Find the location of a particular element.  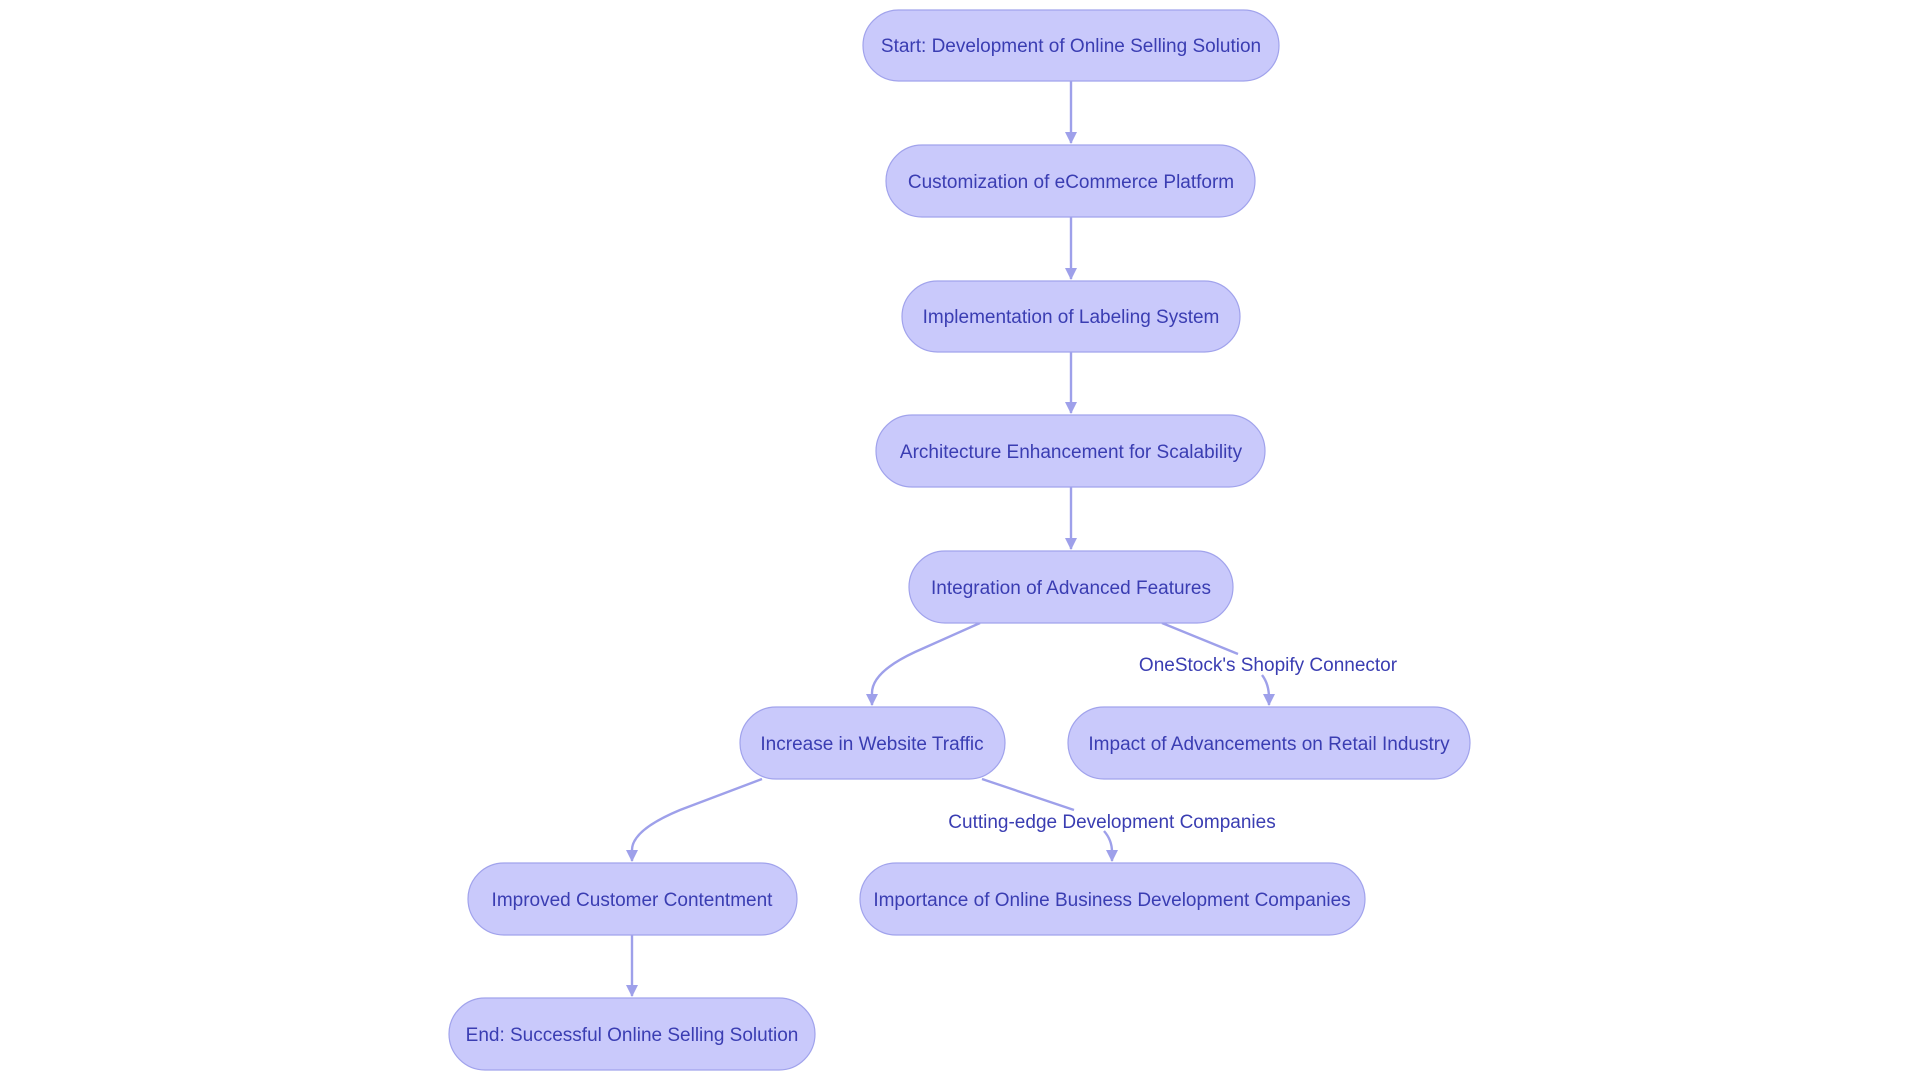

edge-integration-to-impact-a is located at coordinates (1200, 638).